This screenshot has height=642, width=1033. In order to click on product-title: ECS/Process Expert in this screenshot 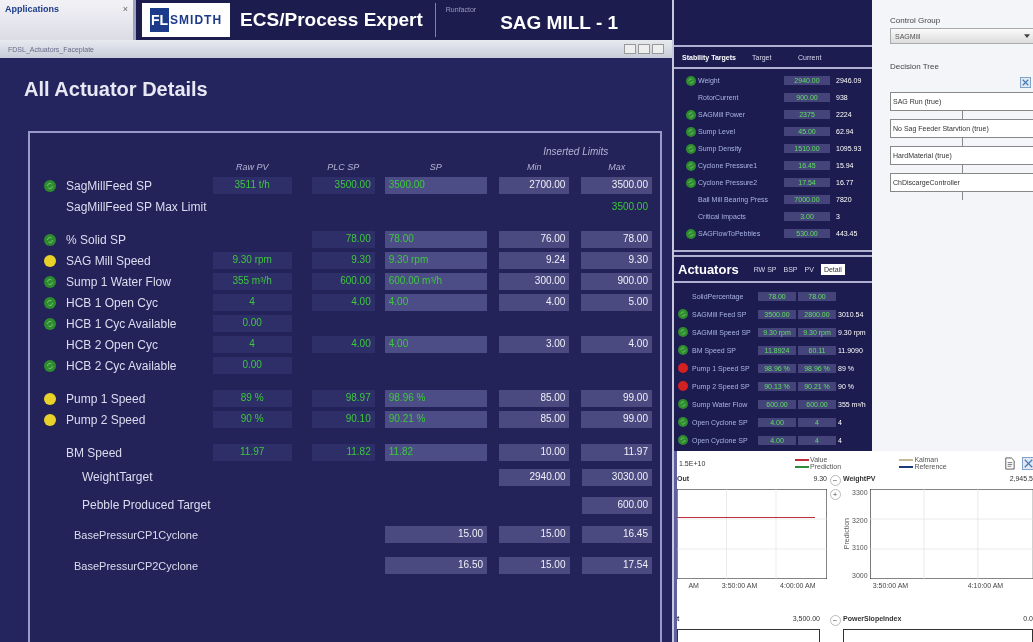, I will do `click(338, 20)`.